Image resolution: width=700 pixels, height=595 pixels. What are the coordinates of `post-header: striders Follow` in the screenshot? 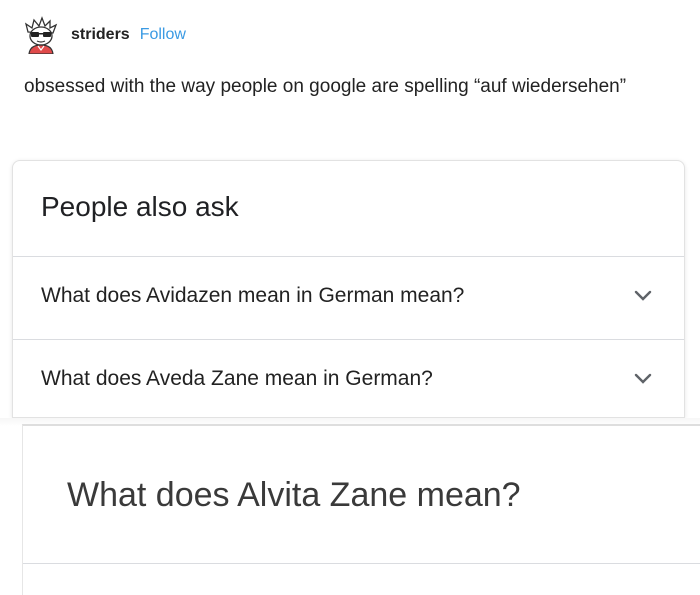 It's located at (104, 35).